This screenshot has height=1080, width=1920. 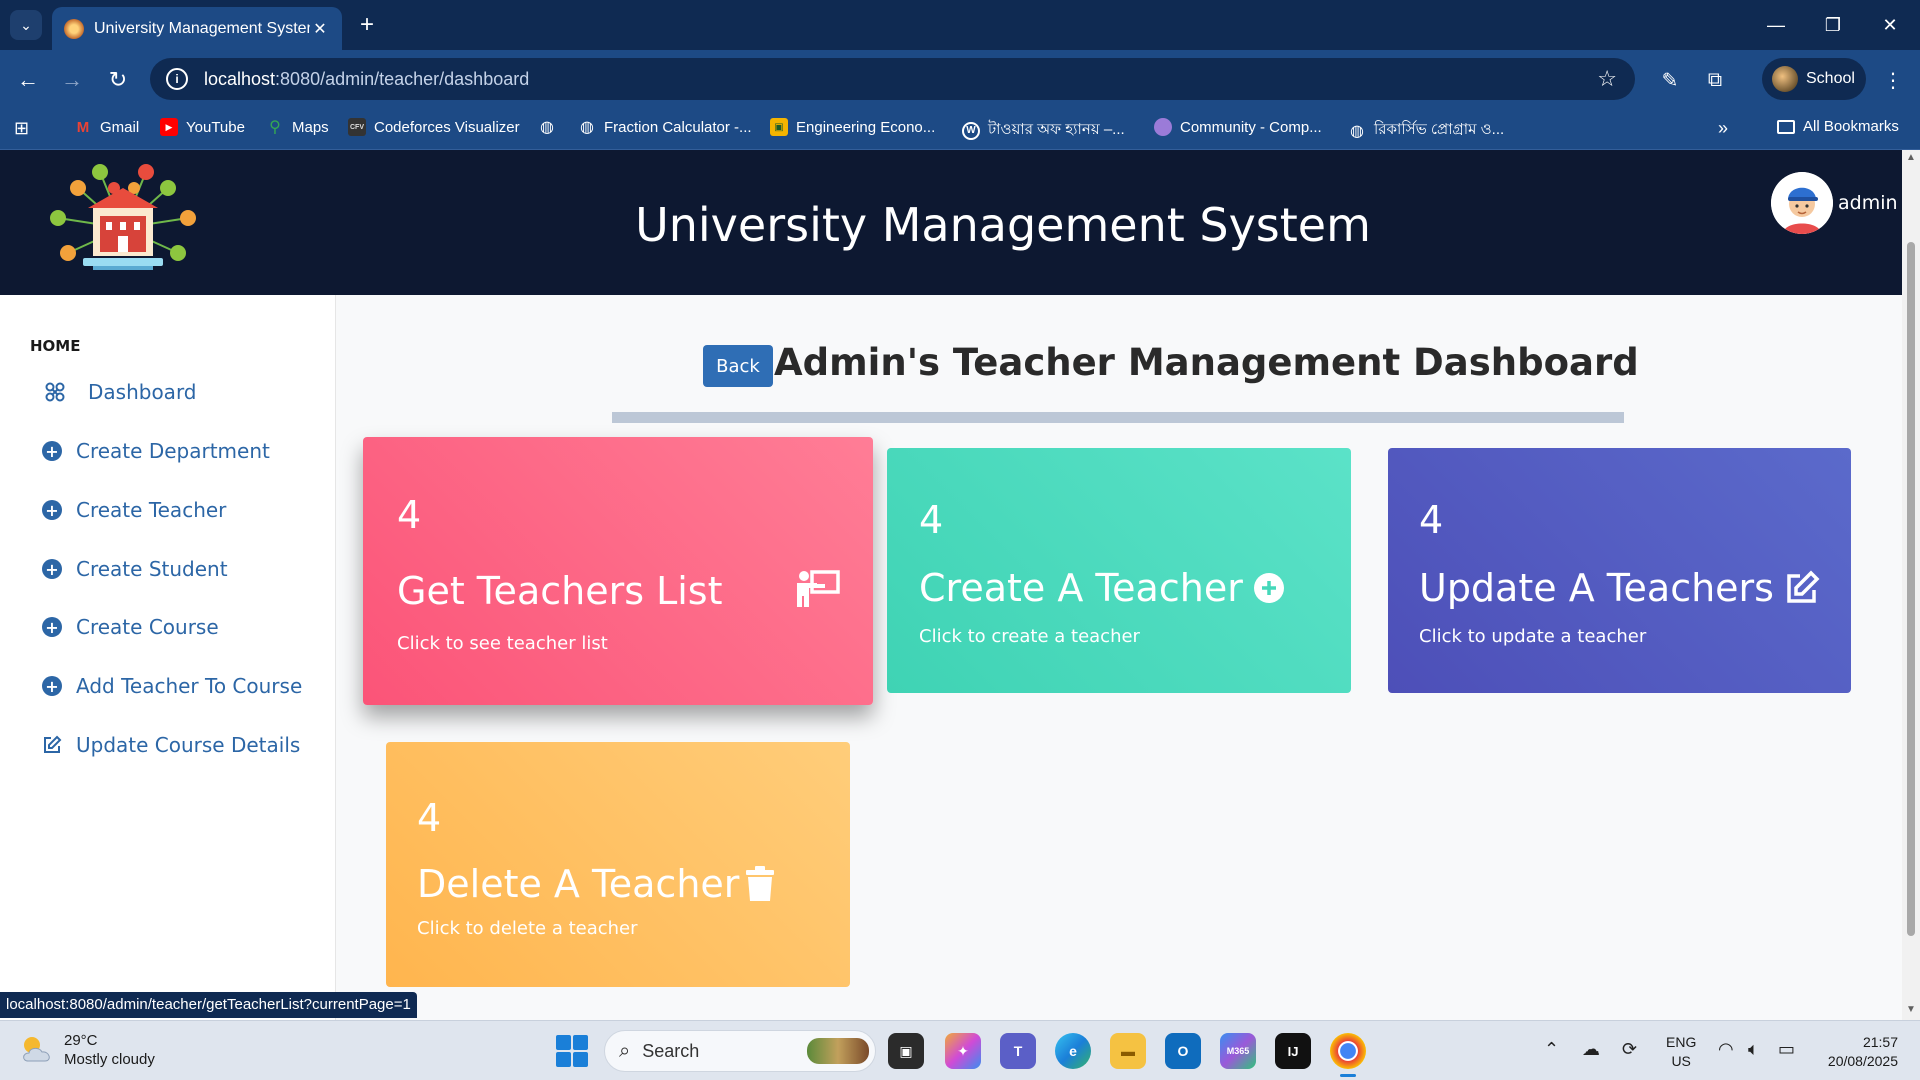 What do you see at coordinates (1551, 1049) in the screenshot?
I see `tray-chevron-up-icon: ⌃` at bounding box center [1551, 1049].